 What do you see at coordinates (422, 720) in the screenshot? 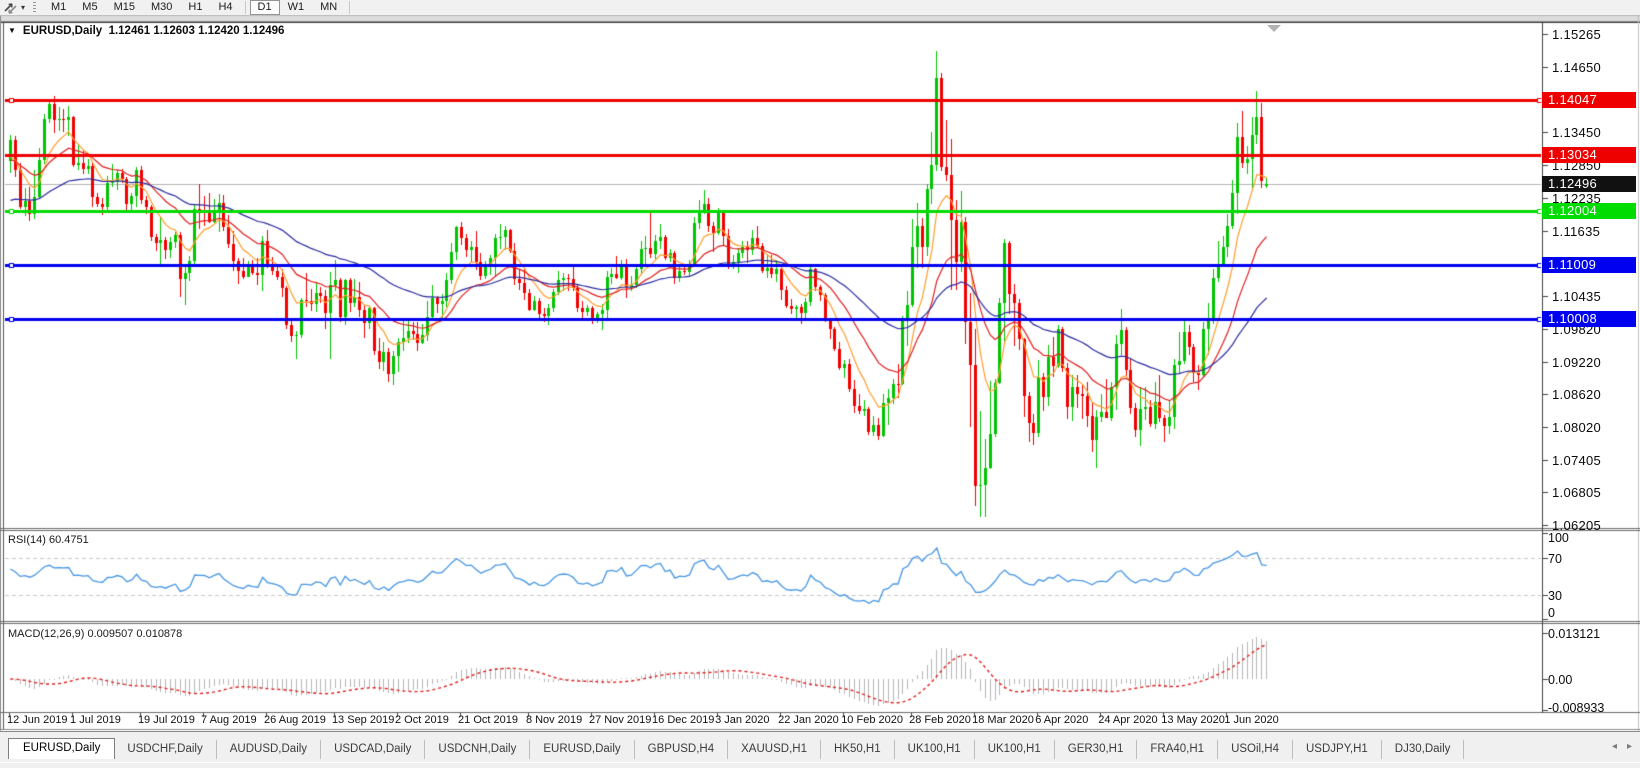
I see `date-axis-label: 2 Oct 2019` at bounding box center [422, 720].